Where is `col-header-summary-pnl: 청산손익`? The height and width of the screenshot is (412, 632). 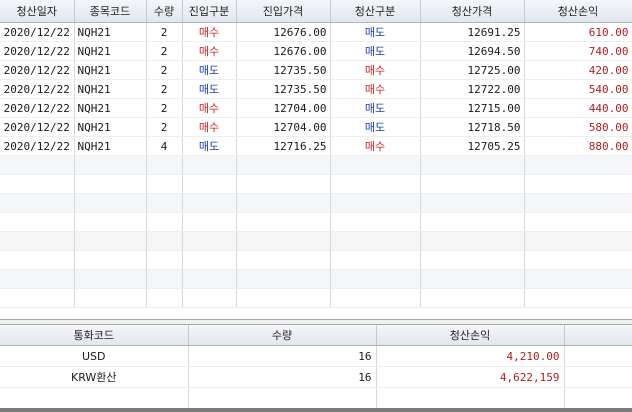
col-header-summary-pnl: 청산손익 is located at coordinates (470, 335).